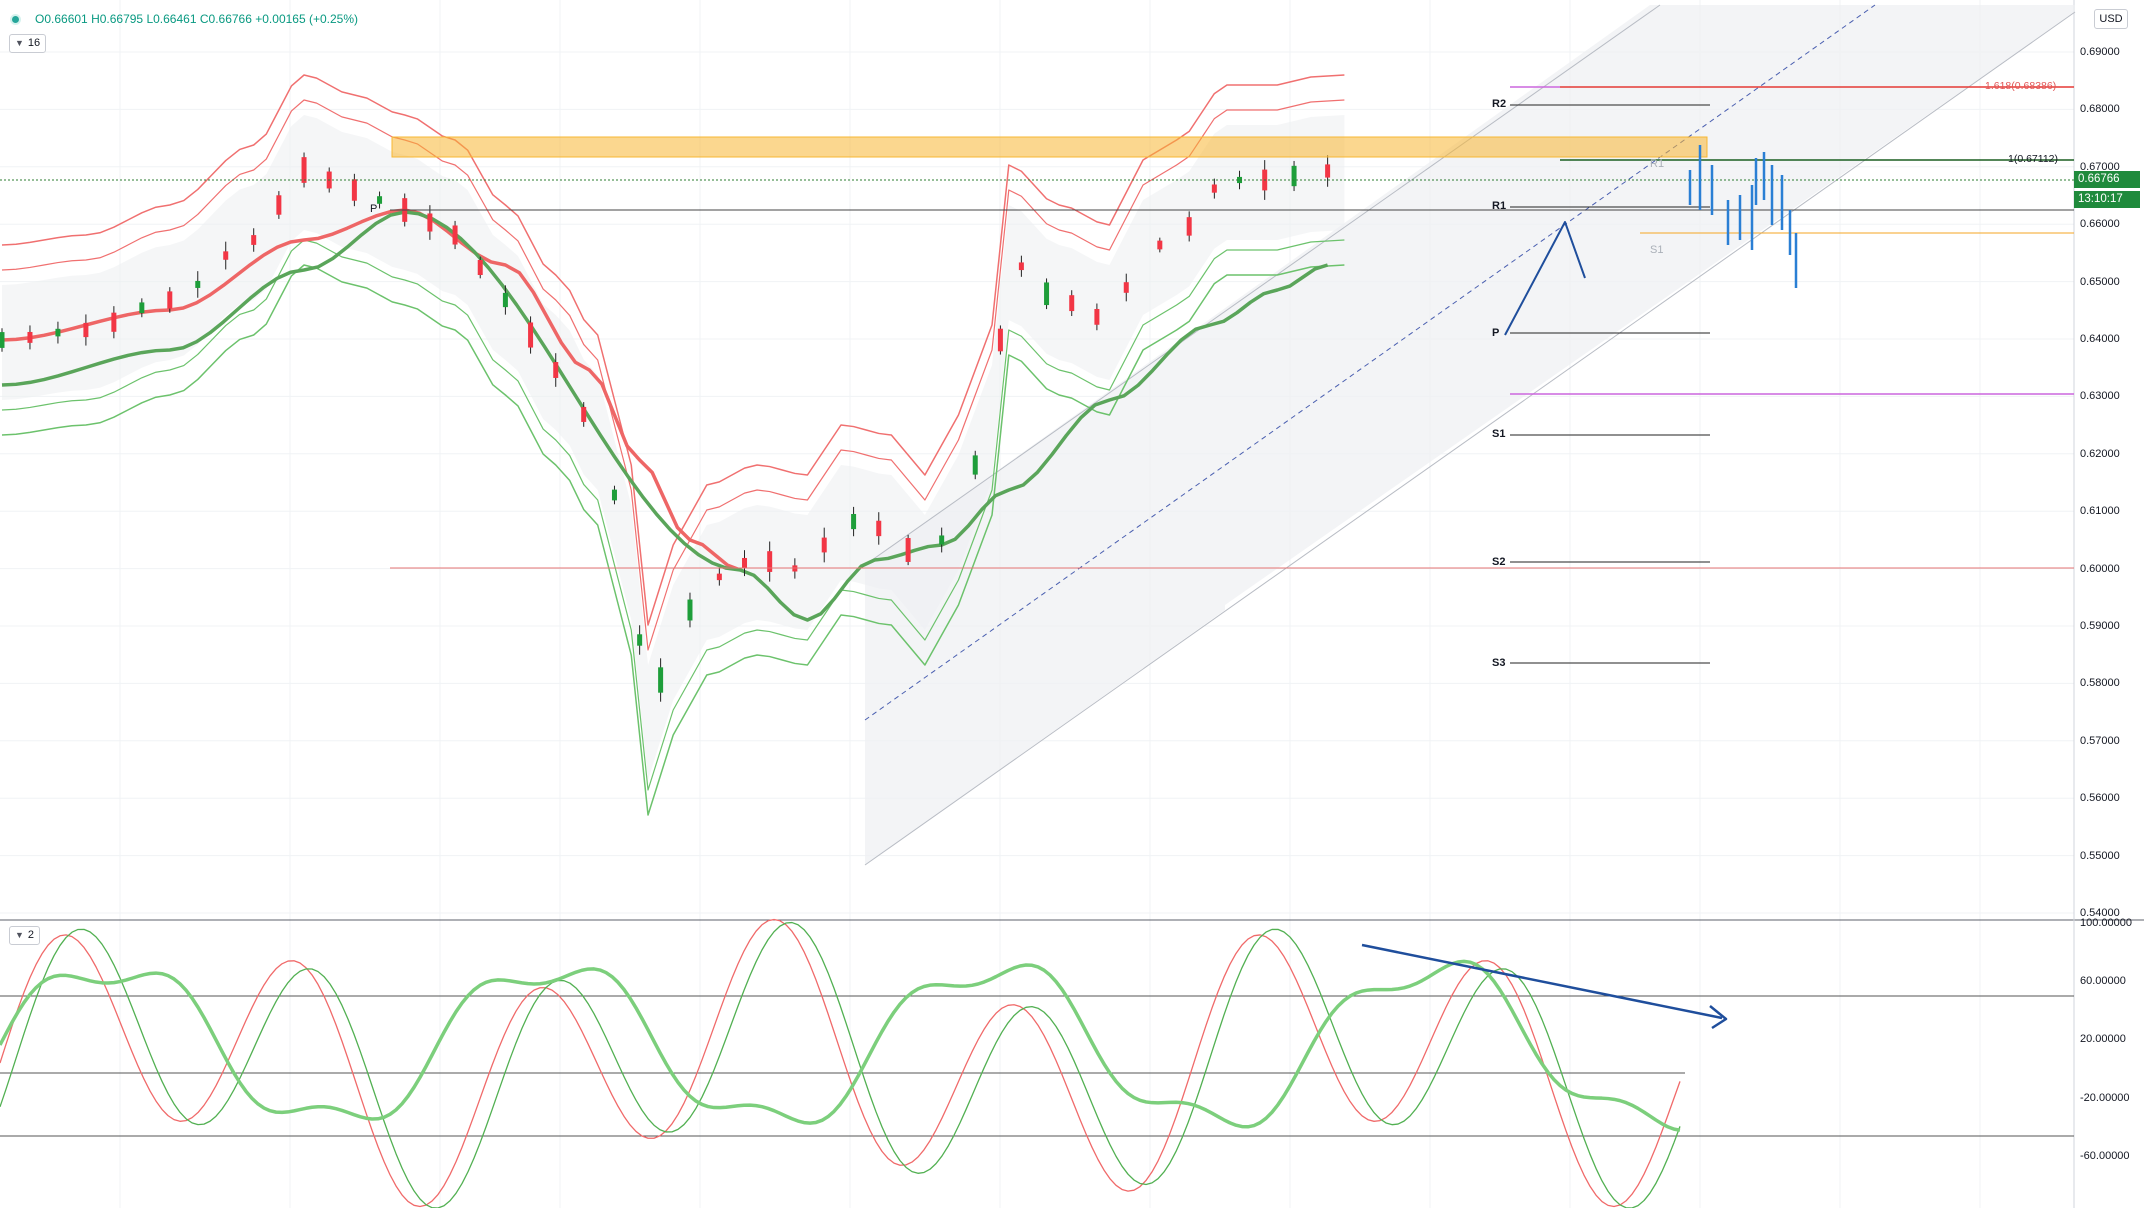 The width and height of the screenshot is (2144, 1208). What do you see at coordinates (2100, 511) in the screenshot?
I see `price-axis-tick: 0.61000` at bounding box center [2100, 511].